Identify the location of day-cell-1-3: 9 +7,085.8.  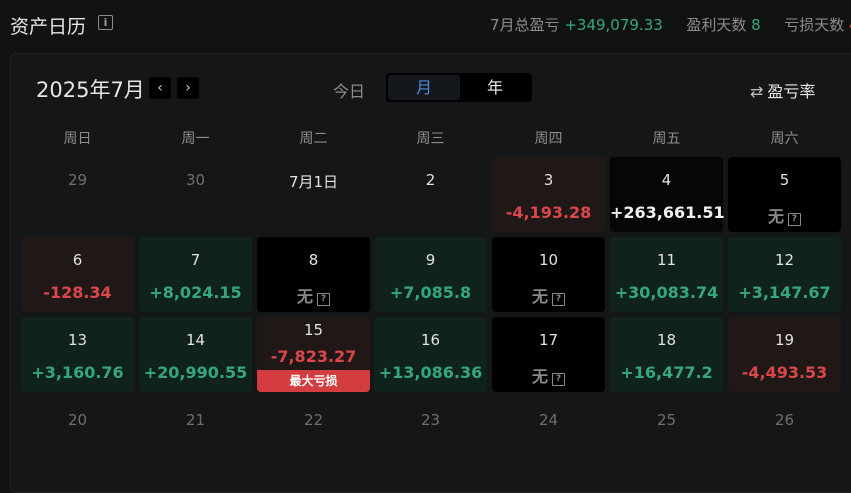
(430, 274).